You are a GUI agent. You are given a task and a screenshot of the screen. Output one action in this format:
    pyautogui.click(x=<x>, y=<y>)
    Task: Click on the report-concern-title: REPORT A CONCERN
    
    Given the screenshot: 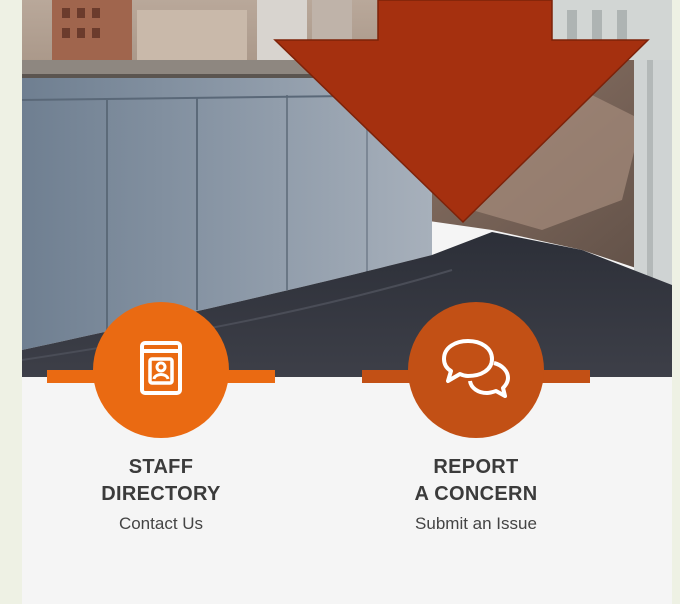 What is the action you would take?
    pyautogui.click(x=476, y=481)
    